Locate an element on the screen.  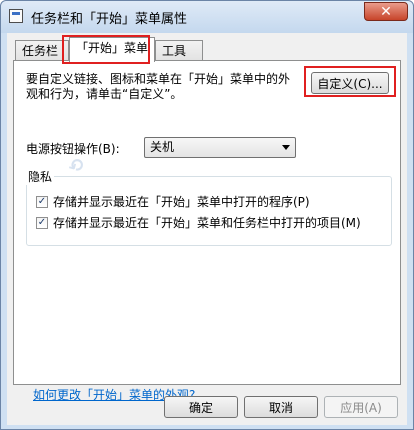
power-button-select: 关机 is located at coordinates (220, 147).